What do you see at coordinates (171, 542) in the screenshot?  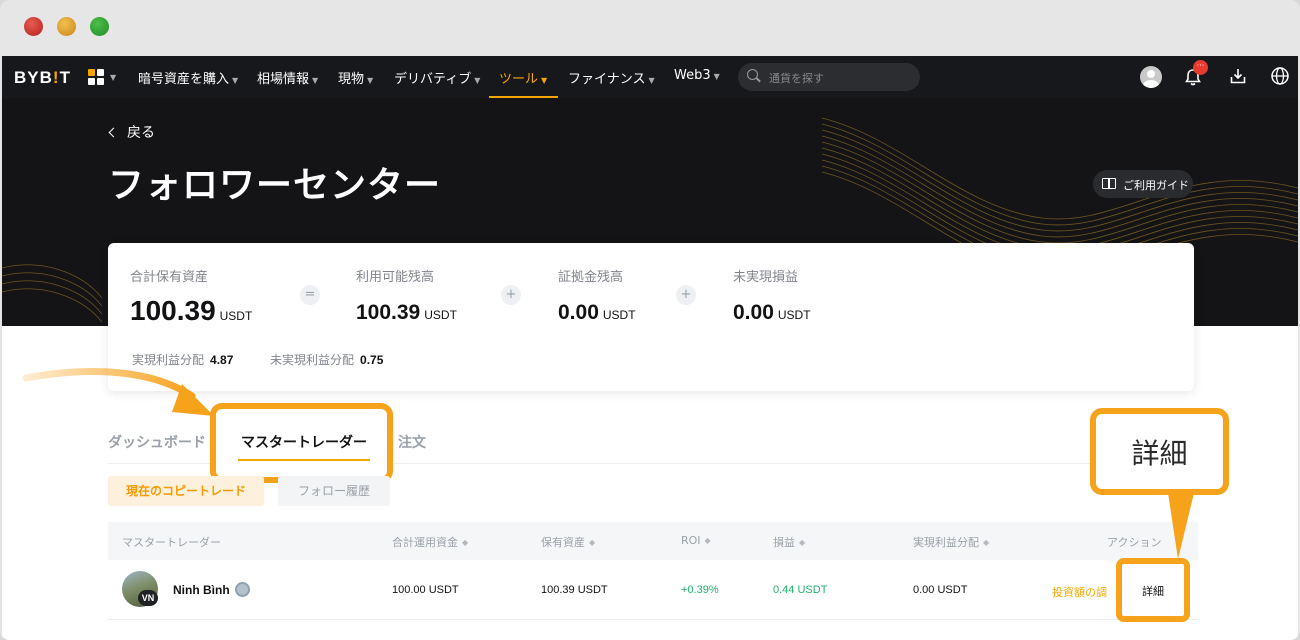 I see `header-trader: マスタートレーダー` at bounding box center [171, 542].